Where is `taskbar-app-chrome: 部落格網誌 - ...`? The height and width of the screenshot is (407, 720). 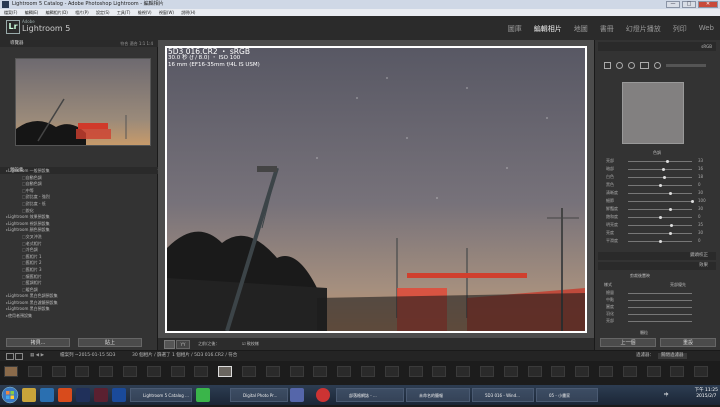 taskbar-app-chrome: 部落格網誌 - ... is located at coordinates (370, 395).